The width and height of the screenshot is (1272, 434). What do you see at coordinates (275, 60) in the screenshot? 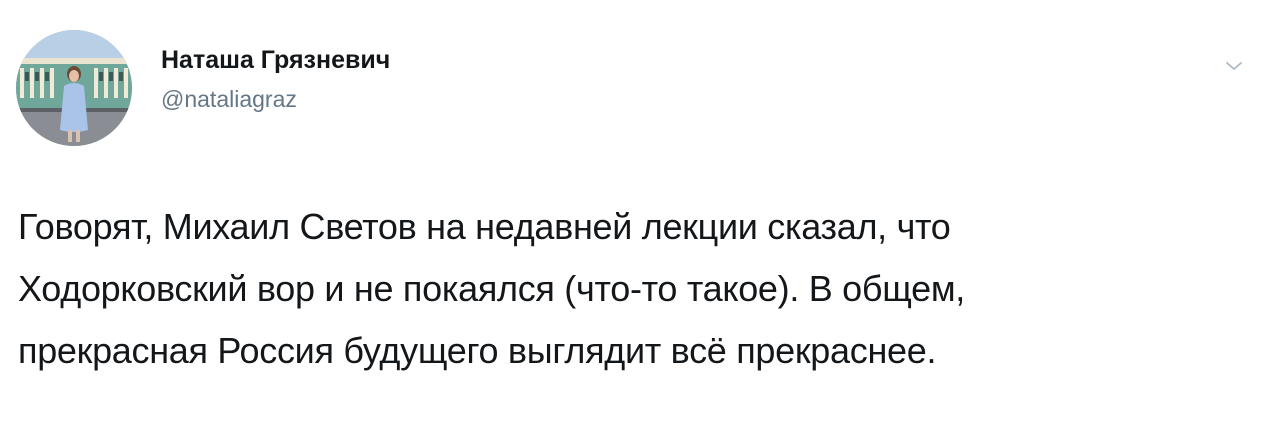
I see `author-display-name: Наташа Грязневич` at bounding box center [275, 60].